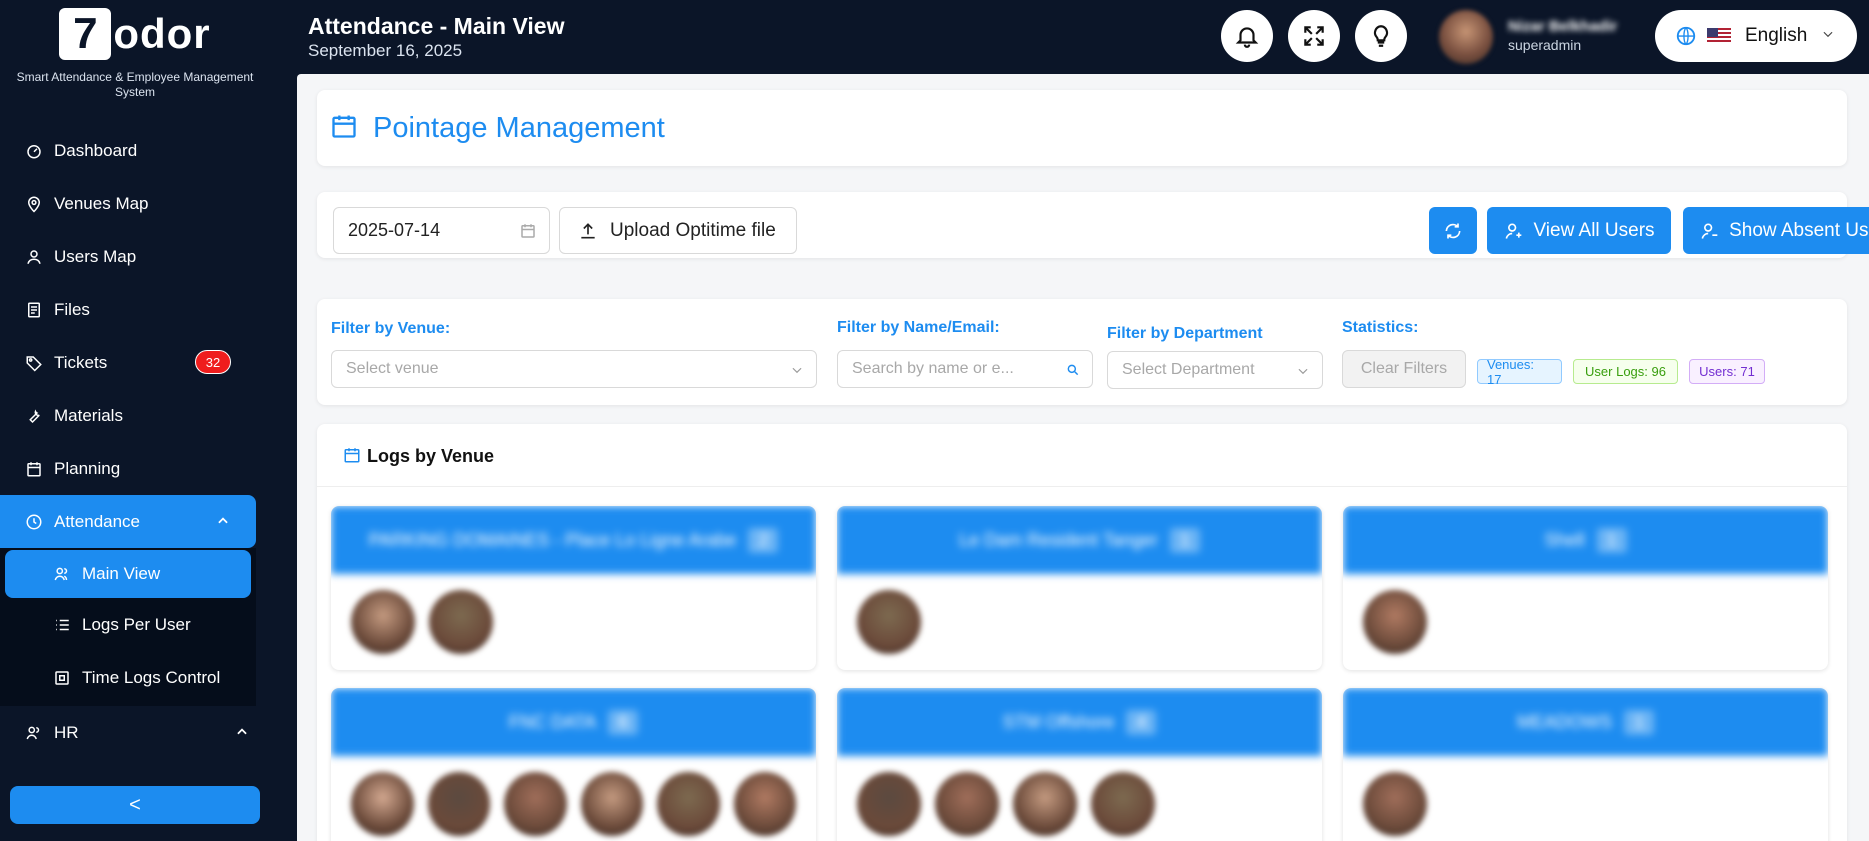 This screenshot has width=1869, height=841. I want to click on venue-select: Select venue, so click(574, 369).